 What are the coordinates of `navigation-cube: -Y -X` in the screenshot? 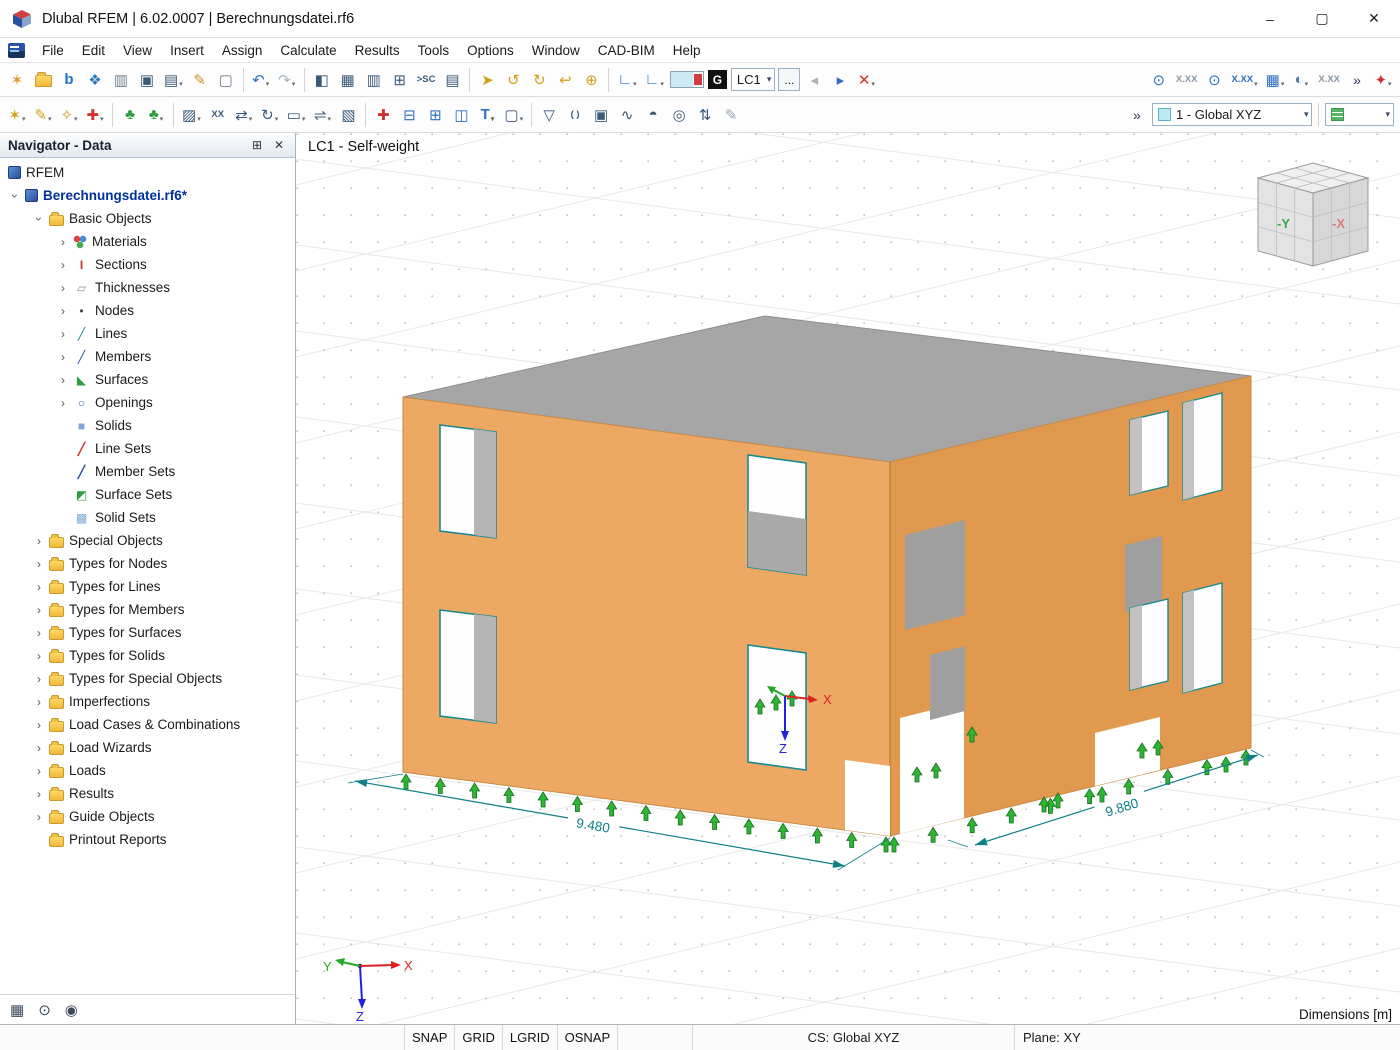 It's located at (1313, 214).